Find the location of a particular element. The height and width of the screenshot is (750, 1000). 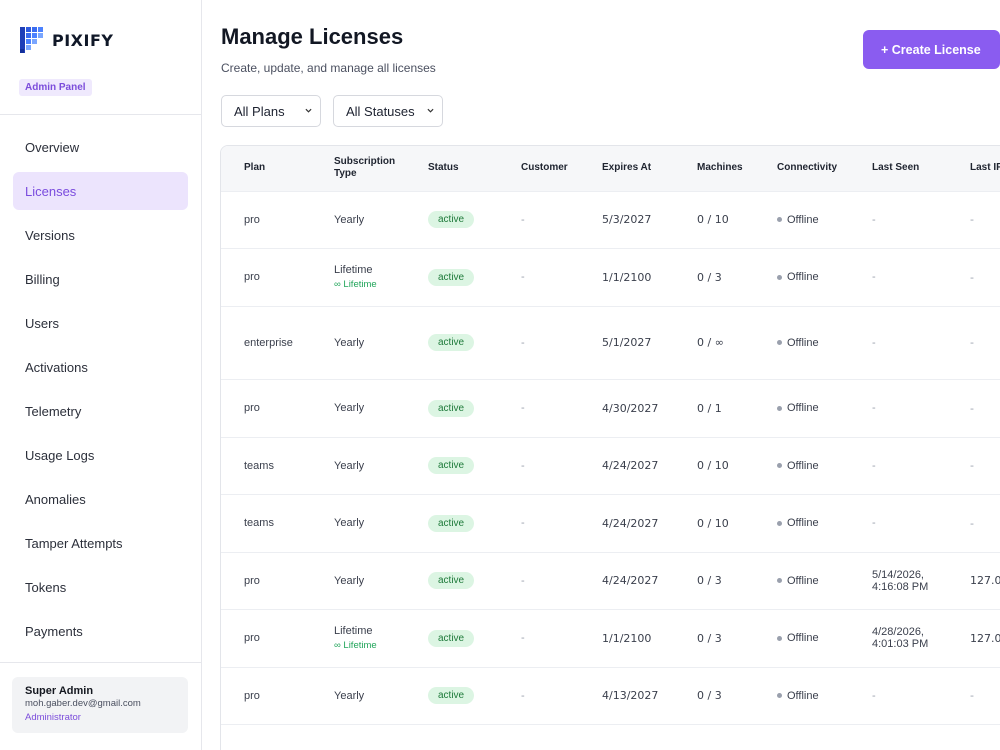

sidebar-item-anomalies: Anomalies is located at coordinates (100, 499).